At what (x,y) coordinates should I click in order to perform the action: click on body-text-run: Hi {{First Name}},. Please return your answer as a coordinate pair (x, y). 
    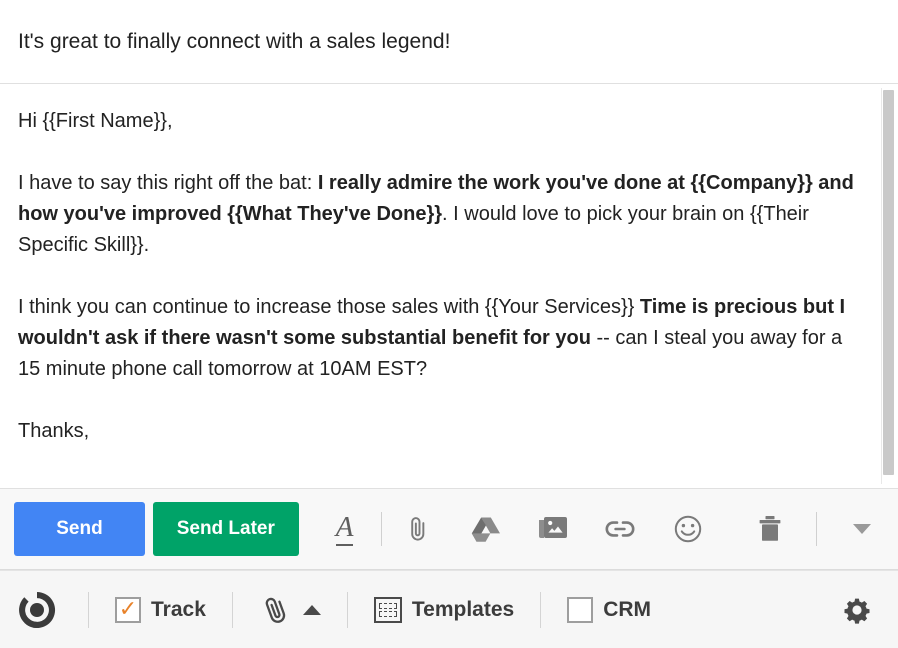
    Looking at the image, I should click on (95, 121).